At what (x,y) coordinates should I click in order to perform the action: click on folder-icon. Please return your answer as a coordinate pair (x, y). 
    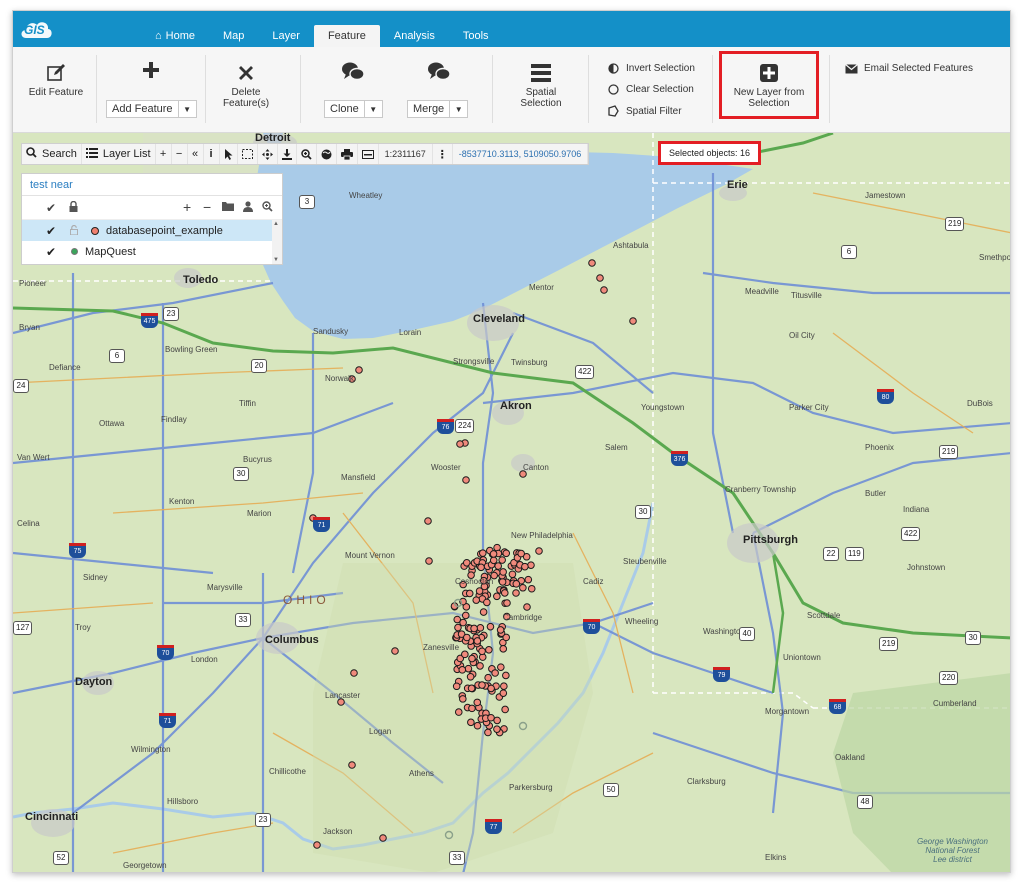
    Looking at the image, I should click on (228, 207).